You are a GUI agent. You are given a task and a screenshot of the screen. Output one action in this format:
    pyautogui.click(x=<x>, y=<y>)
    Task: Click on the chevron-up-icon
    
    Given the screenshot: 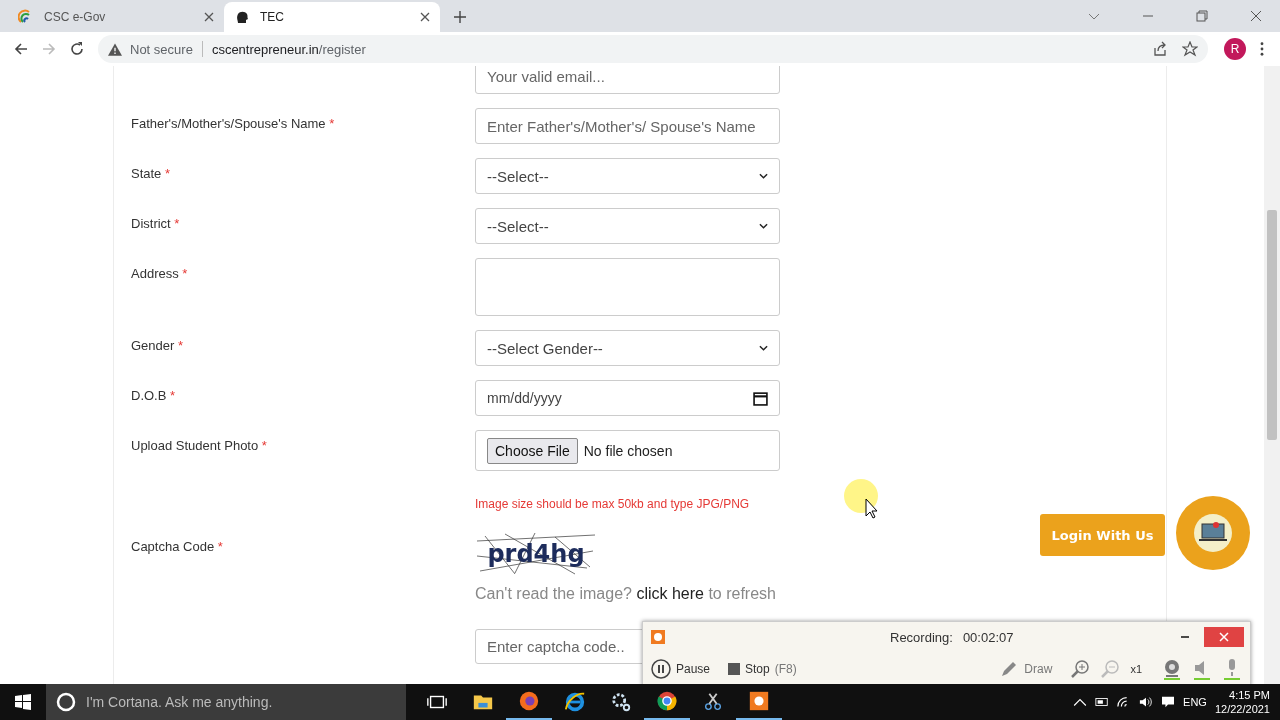 What is the action you would take?
    pyautogui.click(x=1080, y=702)
    